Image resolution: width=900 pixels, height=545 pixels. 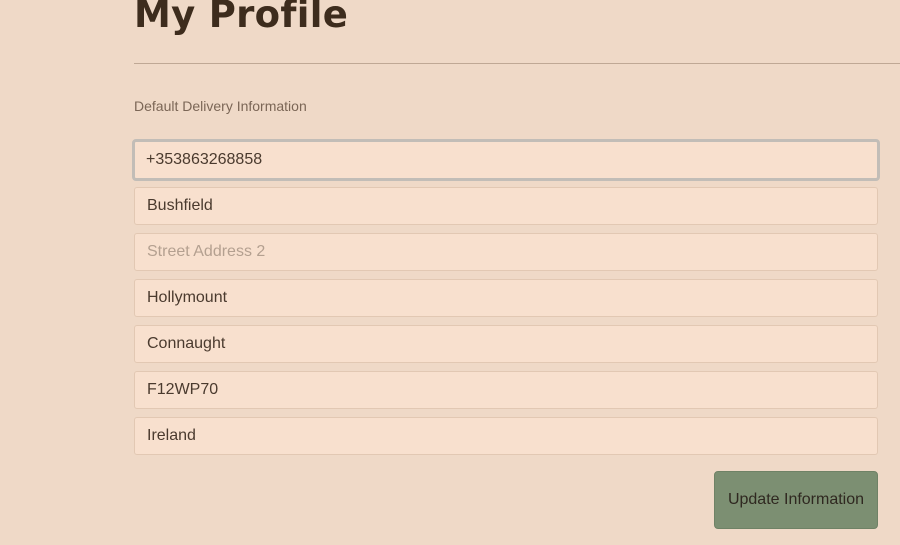 What do you see at coordinates (796, 500) in the screenshot?
I see `update-information-button: Update Information` at bounding box center [796, 500].